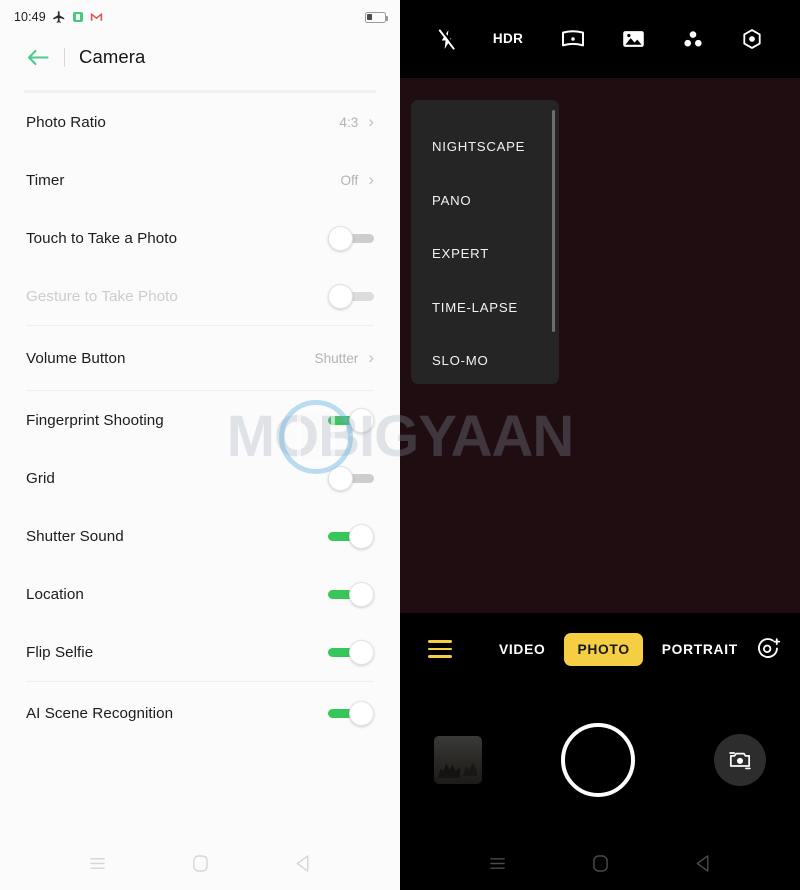 Image resolution: width=800 pixels, height=890 pixels. I want to click on setting-row-photo-ratio: Photo Ratio 4:3 ›, so click(200, 122).